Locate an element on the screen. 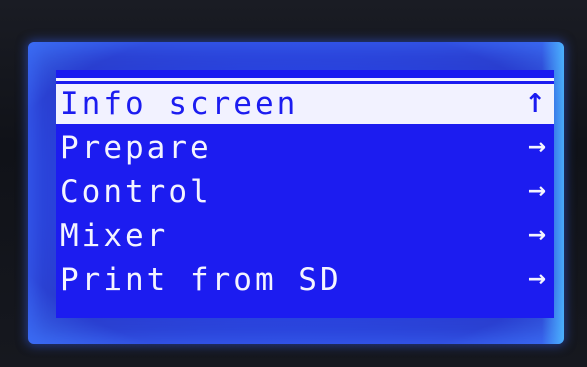  menu-item-print-from-sd: Print from SD → is located at coordinates (305, 280).